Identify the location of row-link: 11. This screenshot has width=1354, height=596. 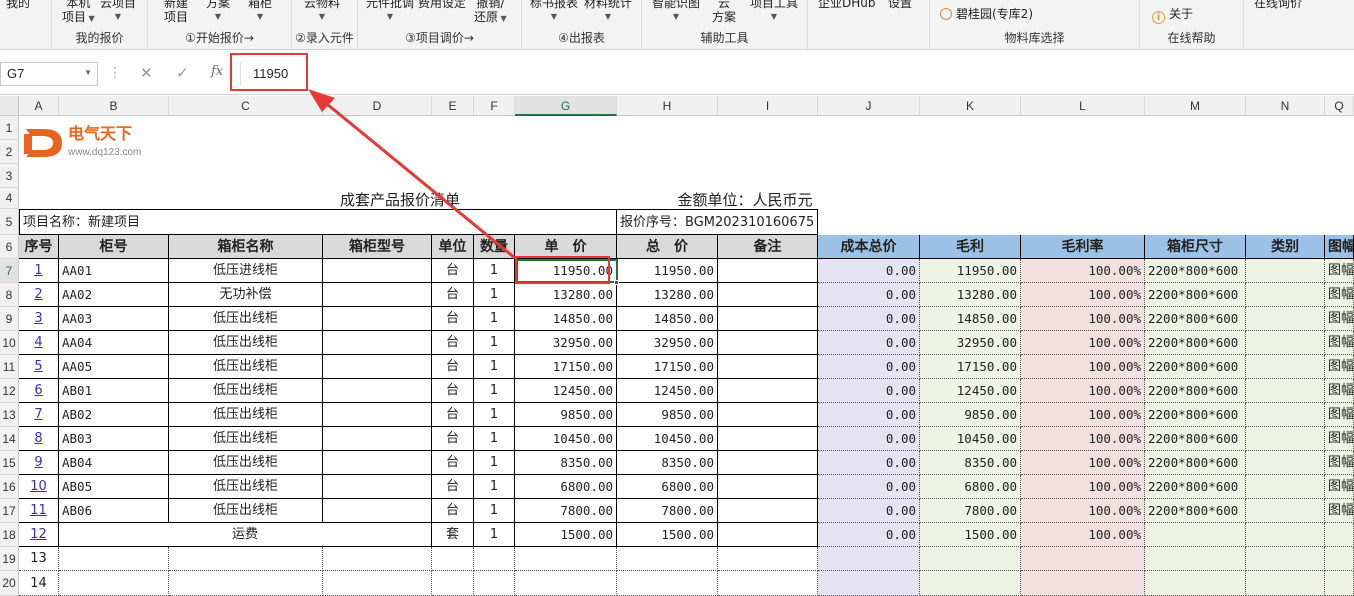
(39, 511).